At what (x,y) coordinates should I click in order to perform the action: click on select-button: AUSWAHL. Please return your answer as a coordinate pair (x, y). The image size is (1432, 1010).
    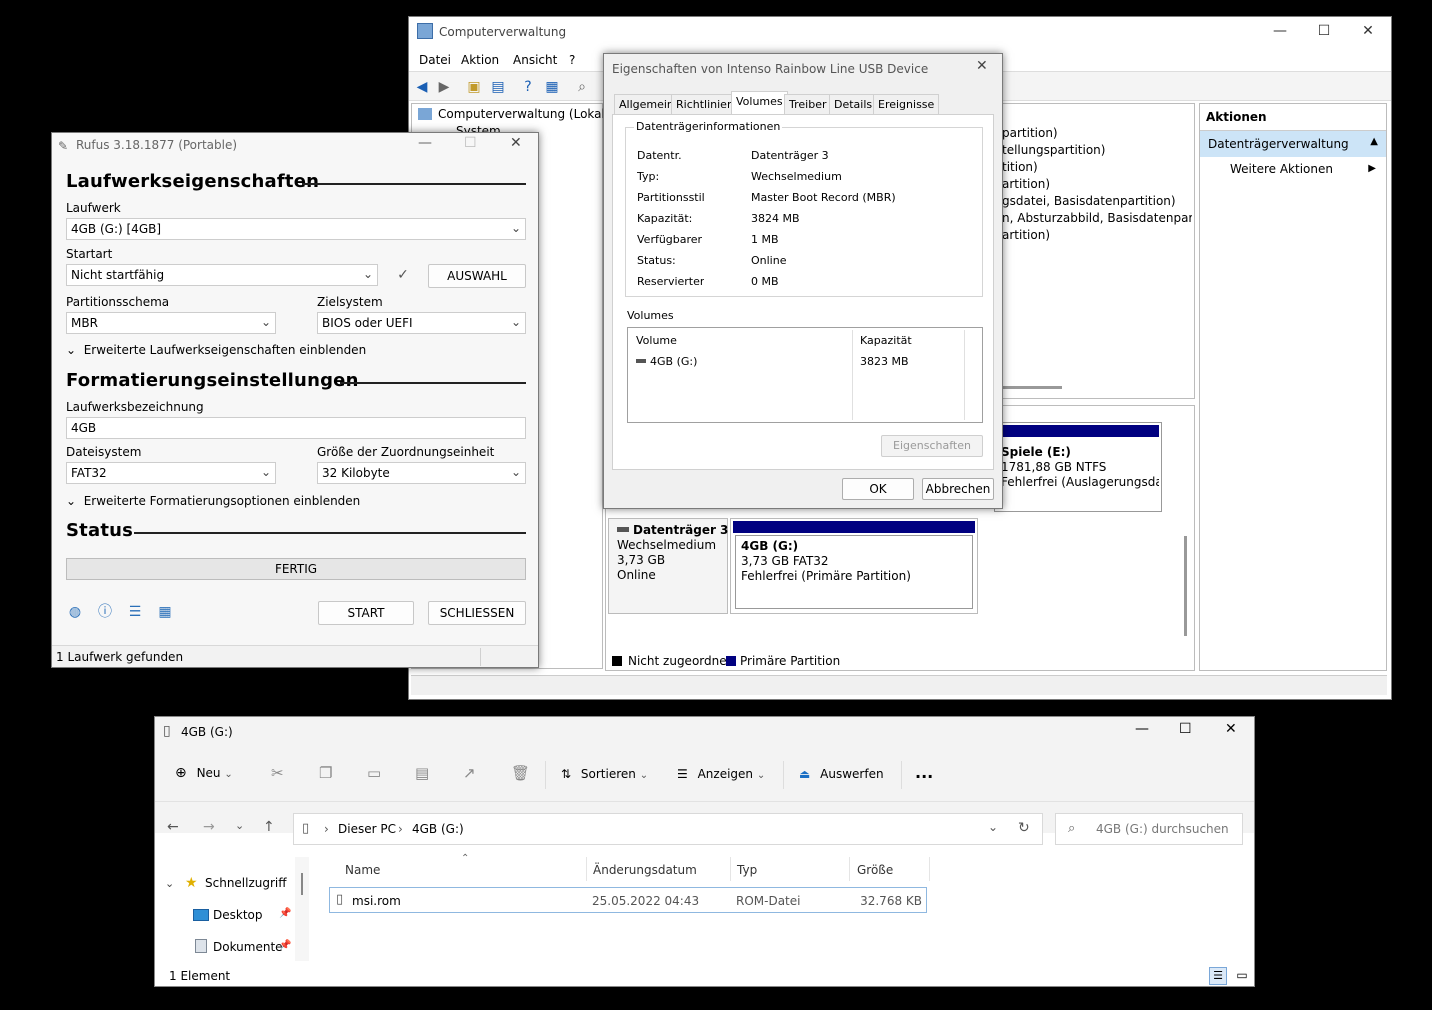
    Looking at the image, I should click on (477, 276).